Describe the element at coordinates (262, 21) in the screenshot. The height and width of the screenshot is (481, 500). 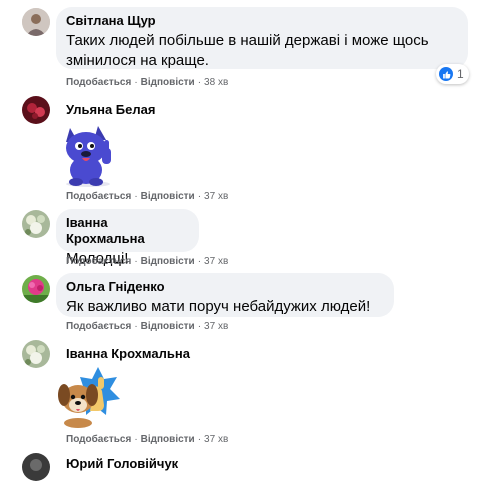
I see `comment-author: Світлана Щур` at that location.